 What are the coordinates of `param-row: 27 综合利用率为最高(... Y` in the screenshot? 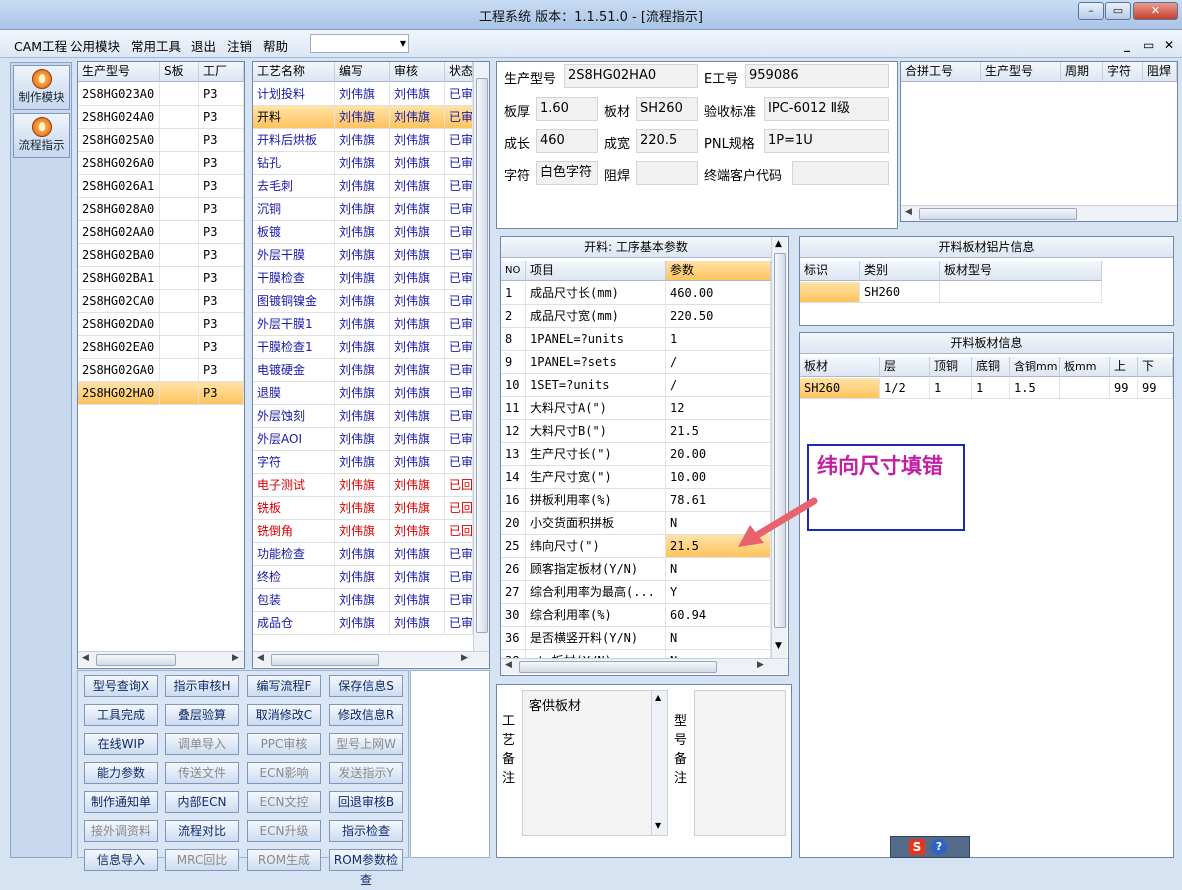 It's located at (636, 592).